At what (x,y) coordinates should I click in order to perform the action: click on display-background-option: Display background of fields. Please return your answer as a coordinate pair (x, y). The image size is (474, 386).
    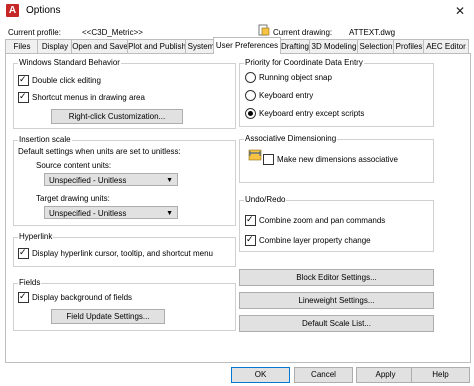
    Looking at the image, I should click on (75, 296).